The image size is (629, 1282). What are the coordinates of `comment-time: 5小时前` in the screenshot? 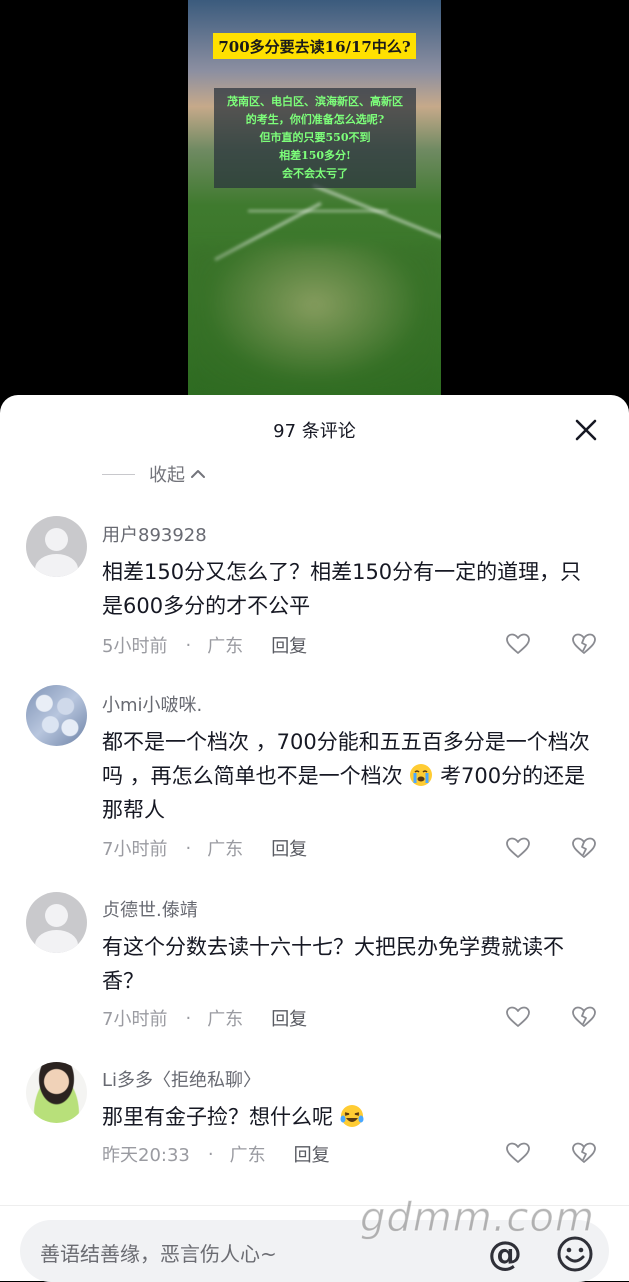 It's located at (135, 646).